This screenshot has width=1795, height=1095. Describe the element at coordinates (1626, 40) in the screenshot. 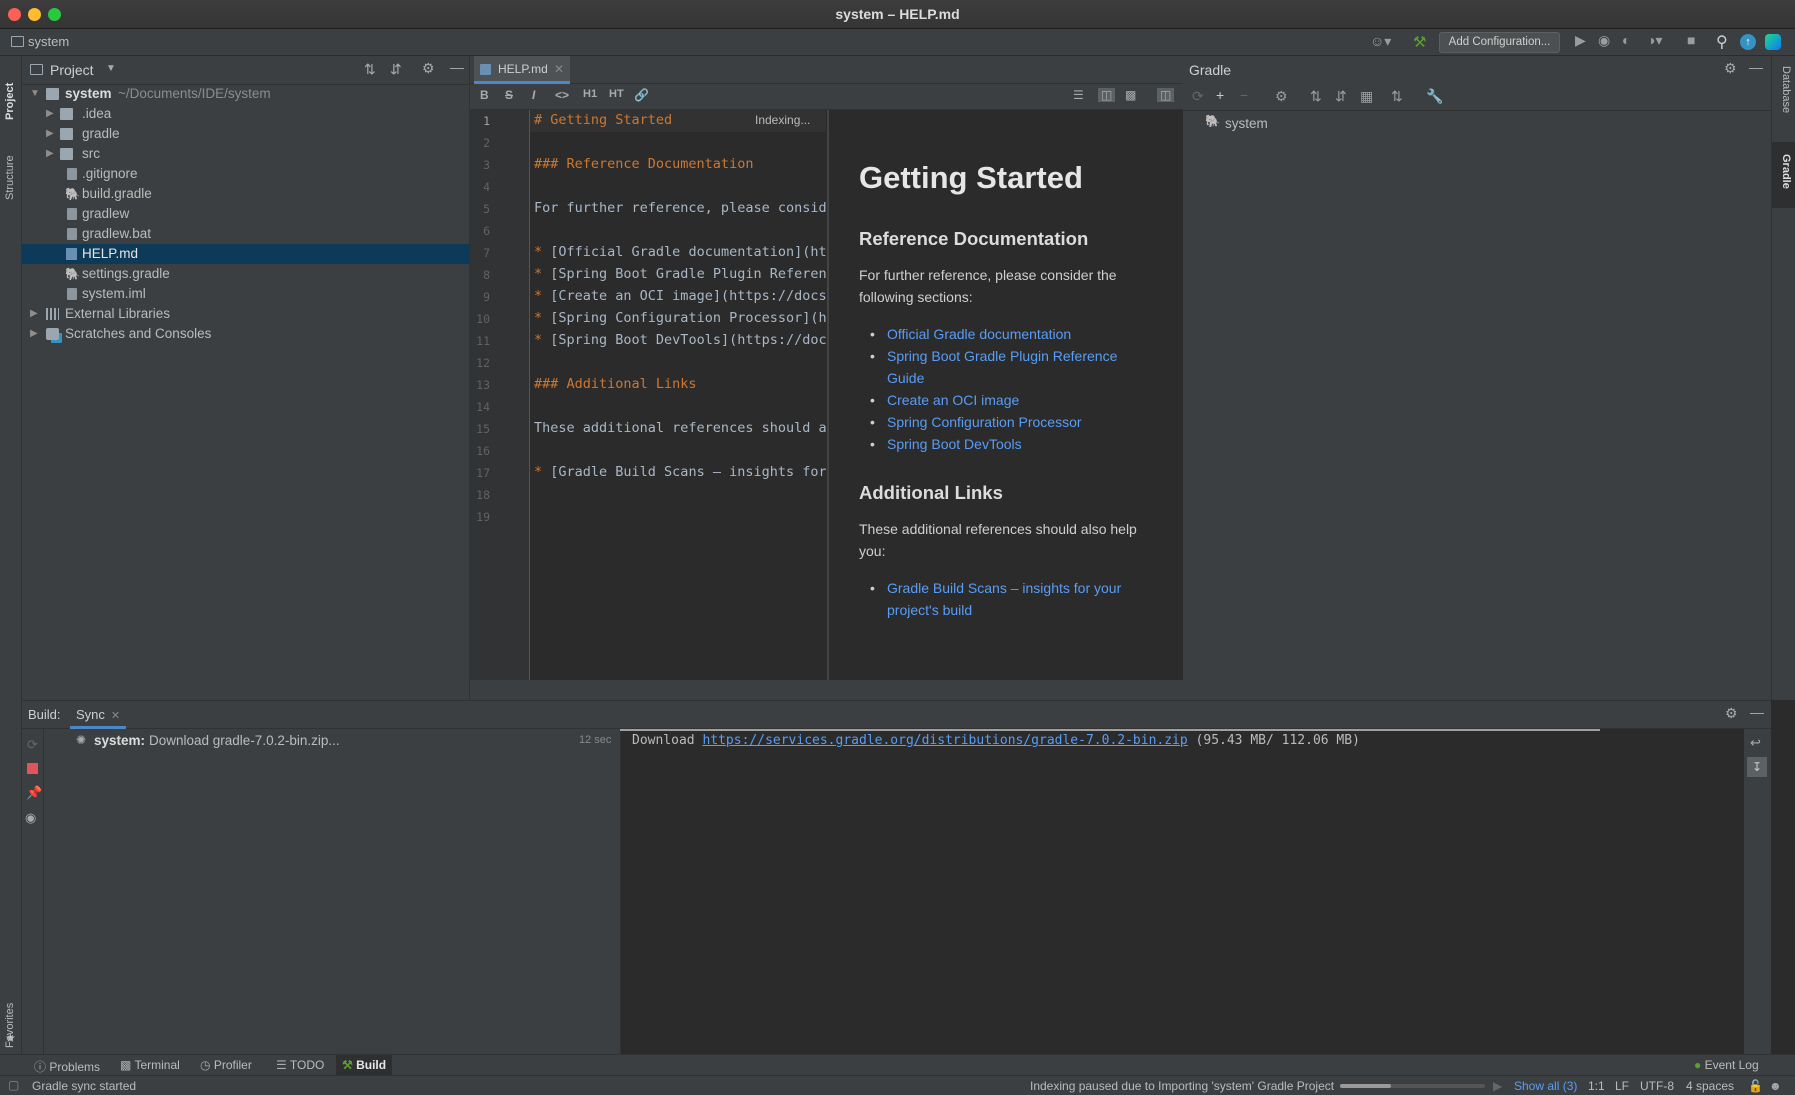

I see `coverage-icon: ◐` at that location.